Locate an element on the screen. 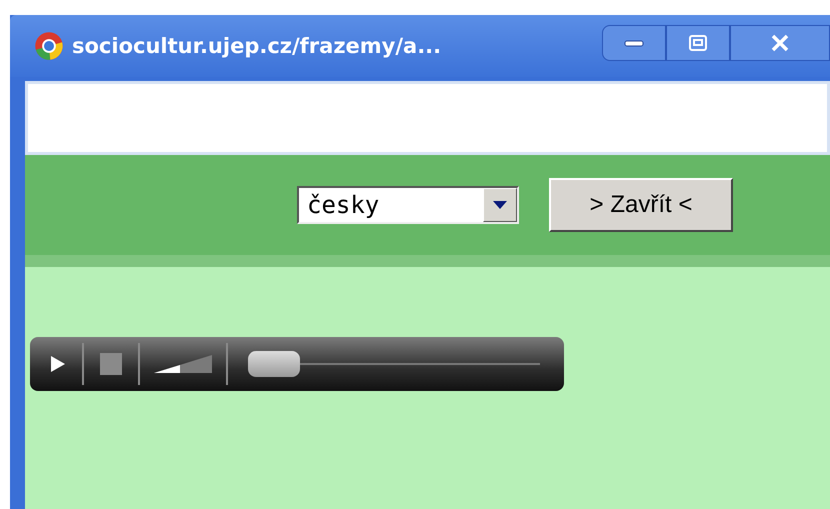 Image resolution: width=830 pixels, height=509 pixels. maximize-button is located at coordinates (698, 43).